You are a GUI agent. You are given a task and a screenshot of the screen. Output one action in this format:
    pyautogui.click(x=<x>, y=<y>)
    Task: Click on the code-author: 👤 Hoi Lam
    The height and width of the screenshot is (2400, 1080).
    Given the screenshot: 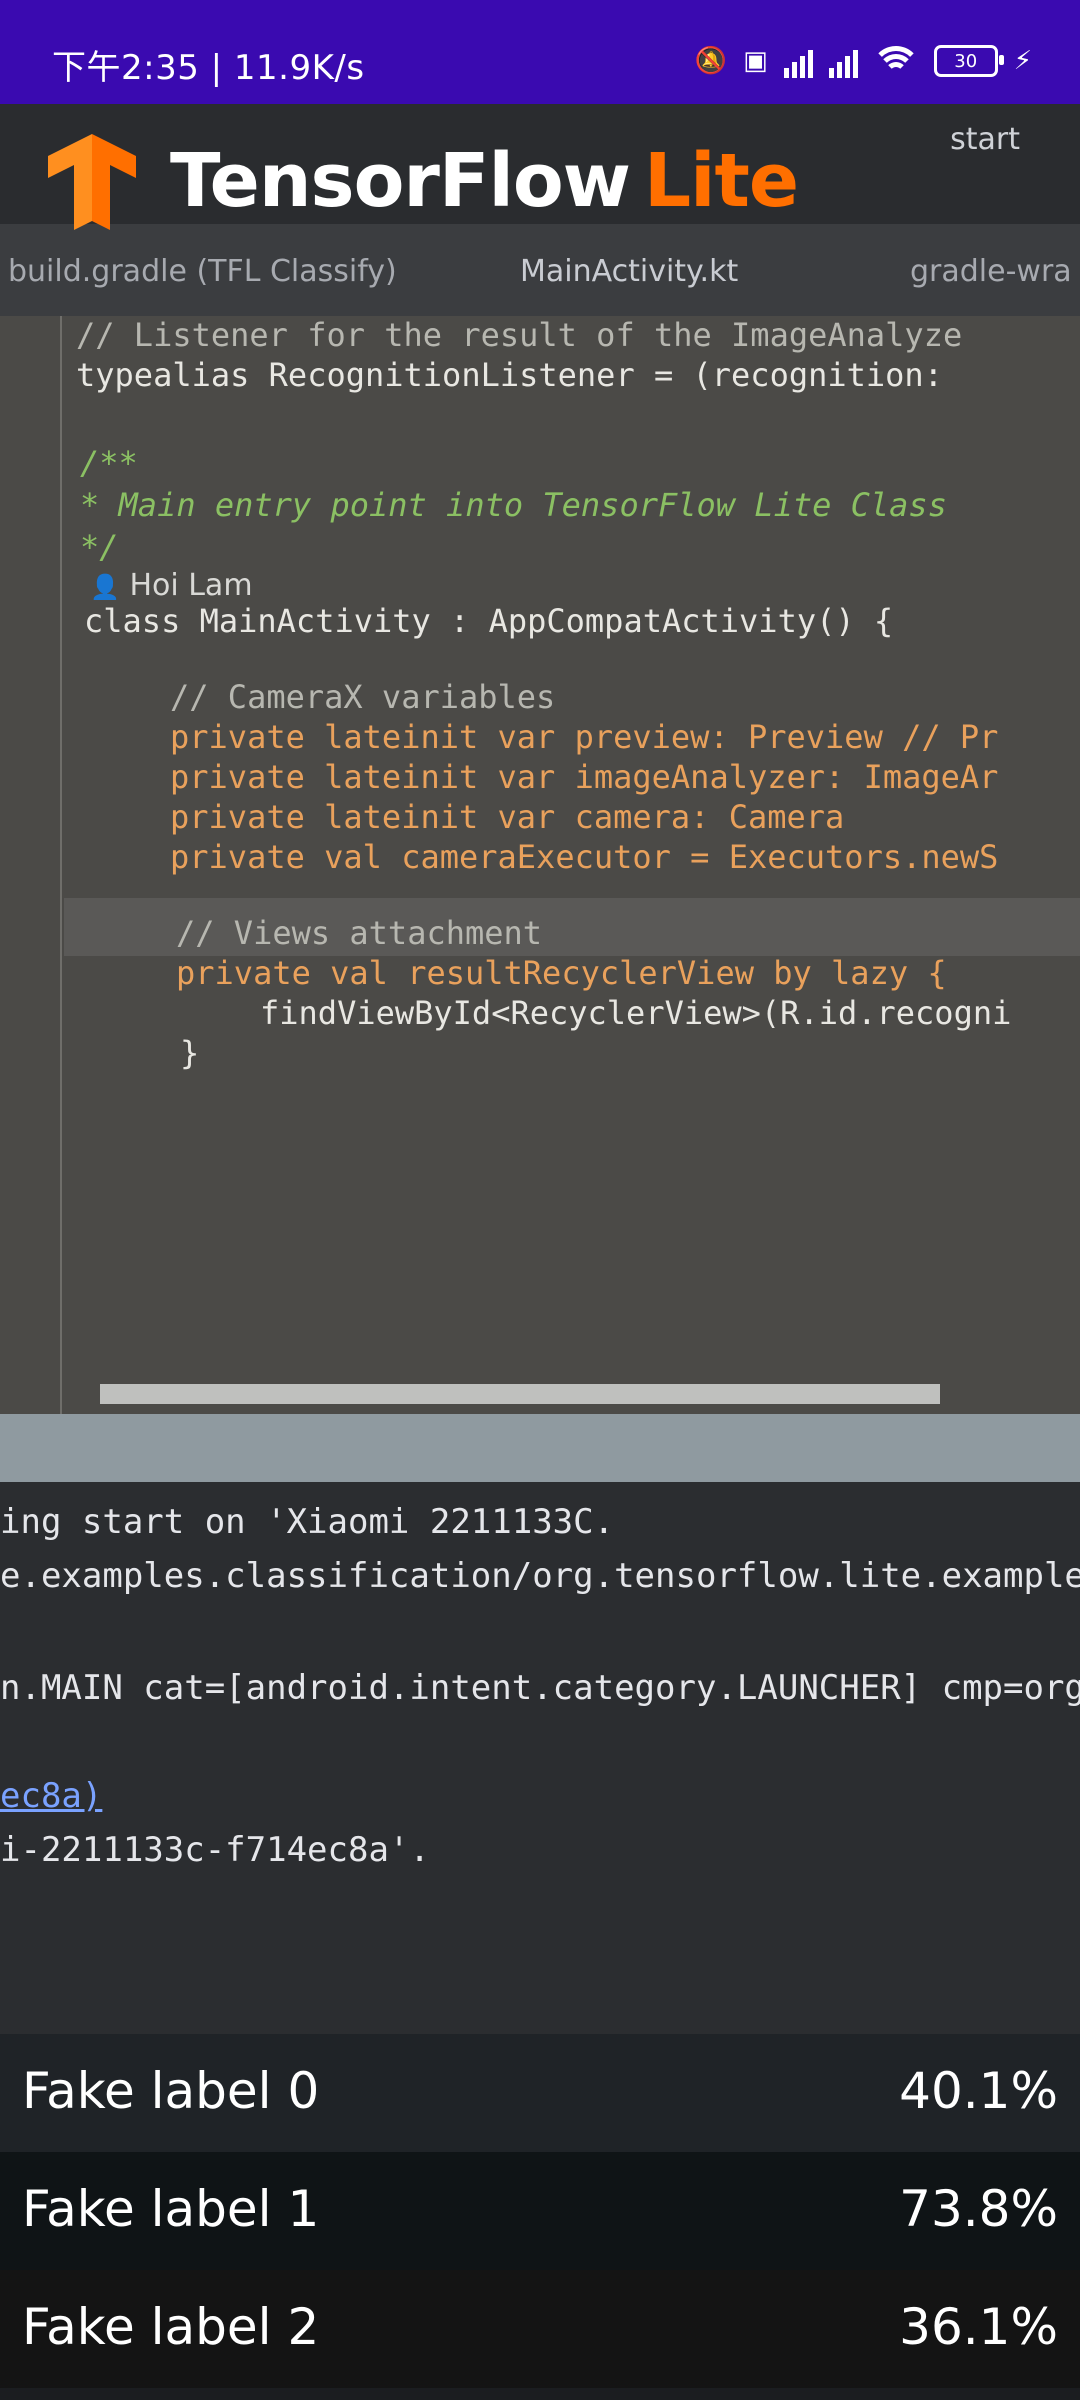 What is the action you would take?
    pyautogui.click(x=171, y=585)
    